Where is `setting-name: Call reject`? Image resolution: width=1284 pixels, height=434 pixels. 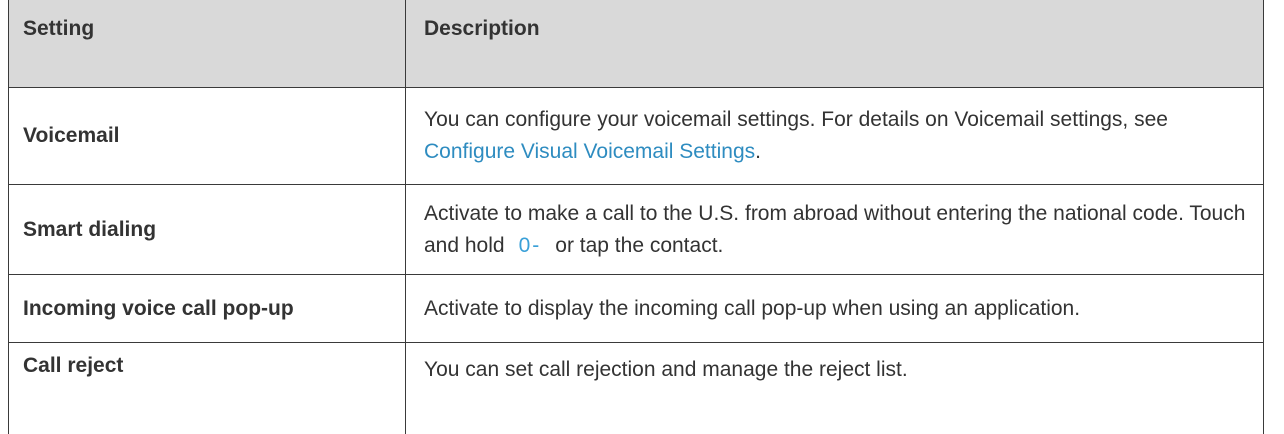 setting-name: Call reject is located at coordinates (73, 365).